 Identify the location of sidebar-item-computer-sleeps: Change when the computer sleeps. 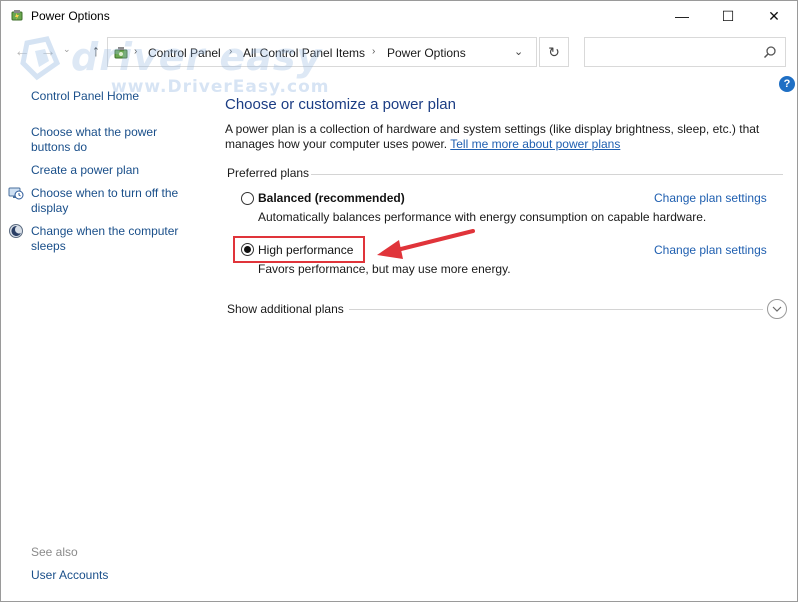
(104, 239).